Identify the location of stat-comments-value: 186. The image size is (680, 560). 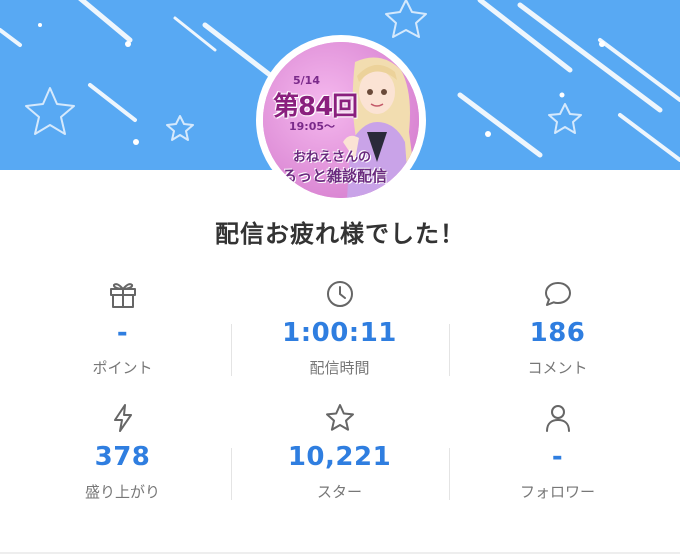
(557, 333).